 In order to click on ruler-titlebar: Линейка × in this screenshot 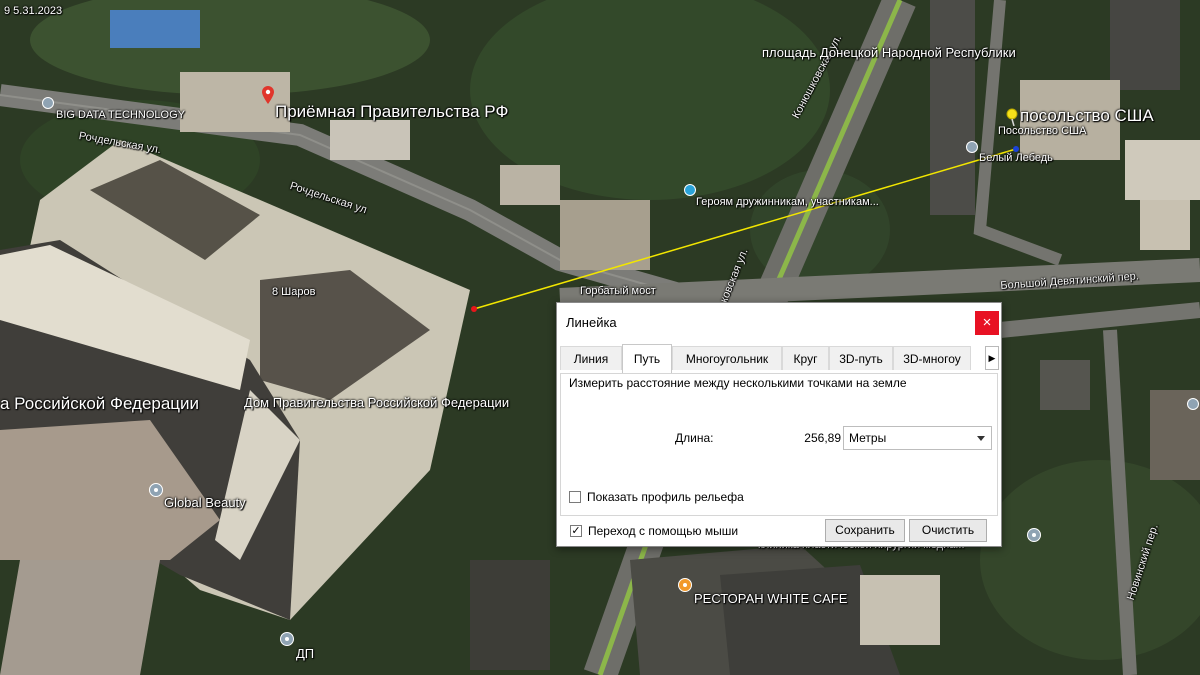, I will do `click(779, 322)`.